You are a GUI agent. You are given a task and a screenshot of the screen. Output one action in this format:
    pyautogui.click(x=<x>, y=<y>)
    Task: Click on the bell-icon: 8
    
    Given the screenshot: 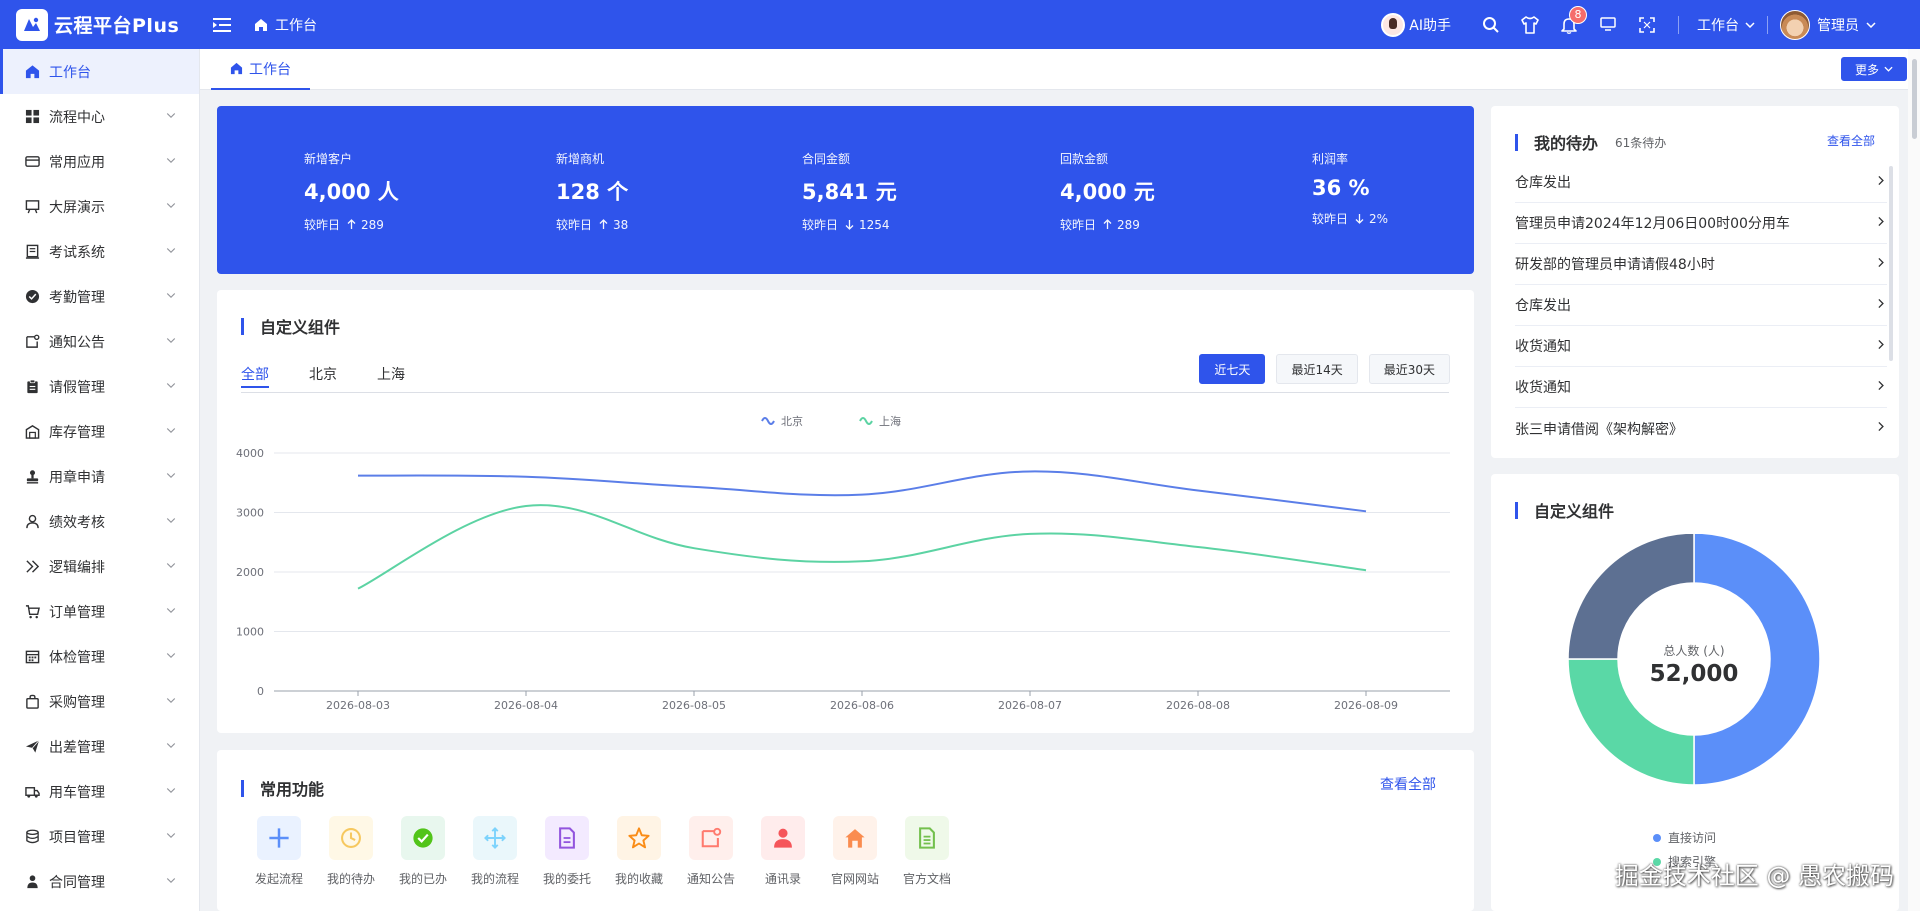 What is the action you would take?
    pyautogui.click(x=1568, y=24)
    